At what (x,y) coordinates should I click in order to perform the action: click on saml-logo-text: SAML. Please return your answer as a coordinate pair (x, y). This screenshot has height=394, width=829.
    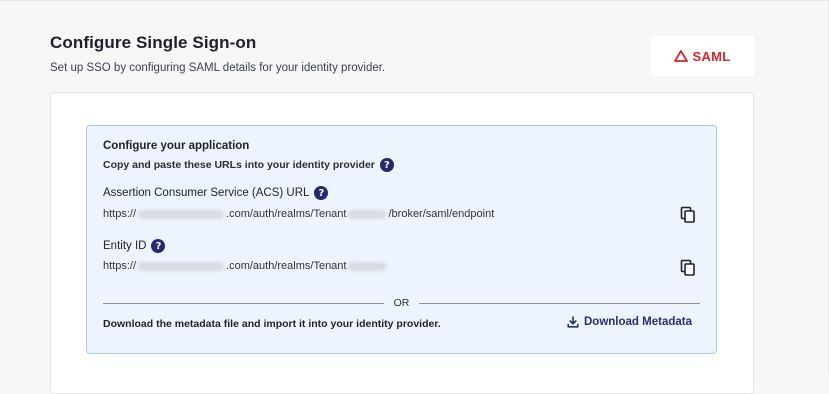
    Looking at the image, I should click on (711, 56).